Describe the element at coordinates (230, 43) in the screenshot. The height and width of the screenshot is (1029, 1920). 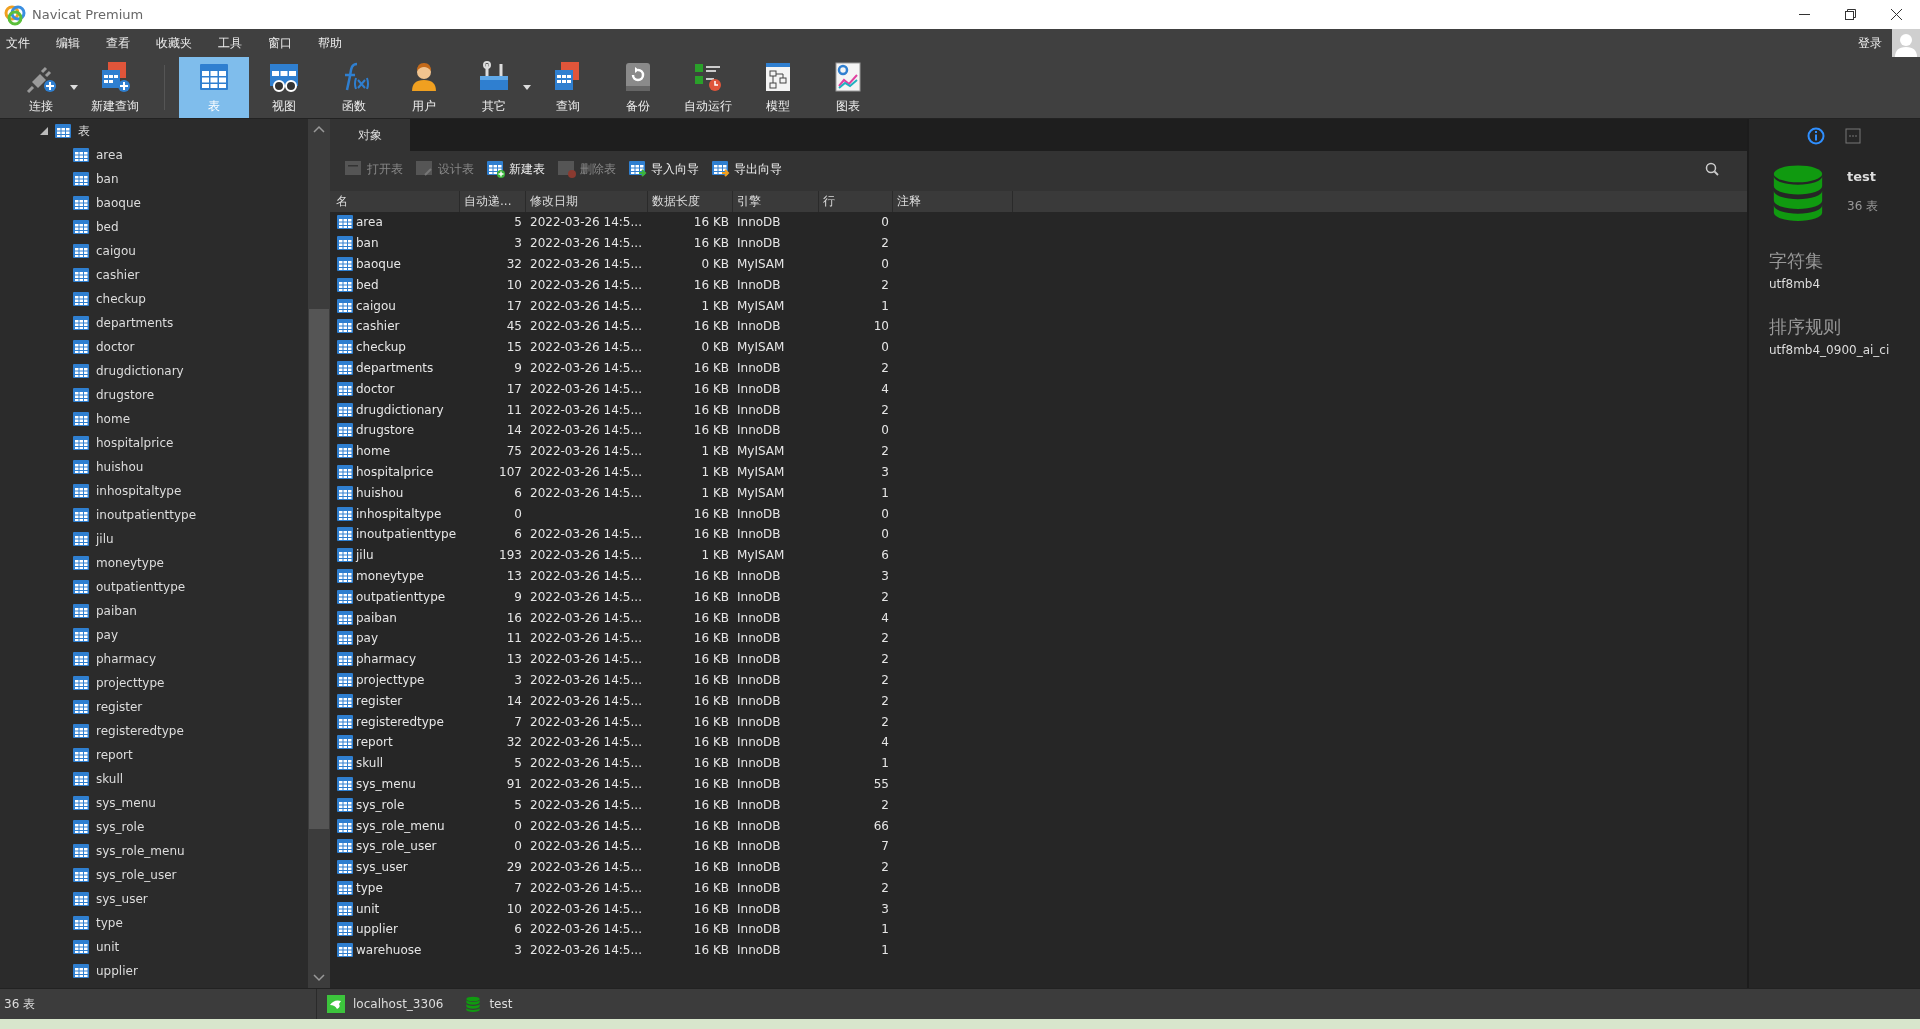
I see `menu-item: 工具` at that location.